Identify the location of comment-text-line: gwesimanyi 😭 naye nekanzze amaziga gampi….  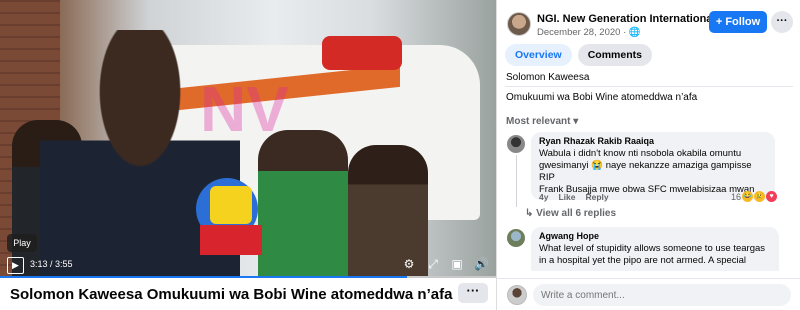
(645, 171).